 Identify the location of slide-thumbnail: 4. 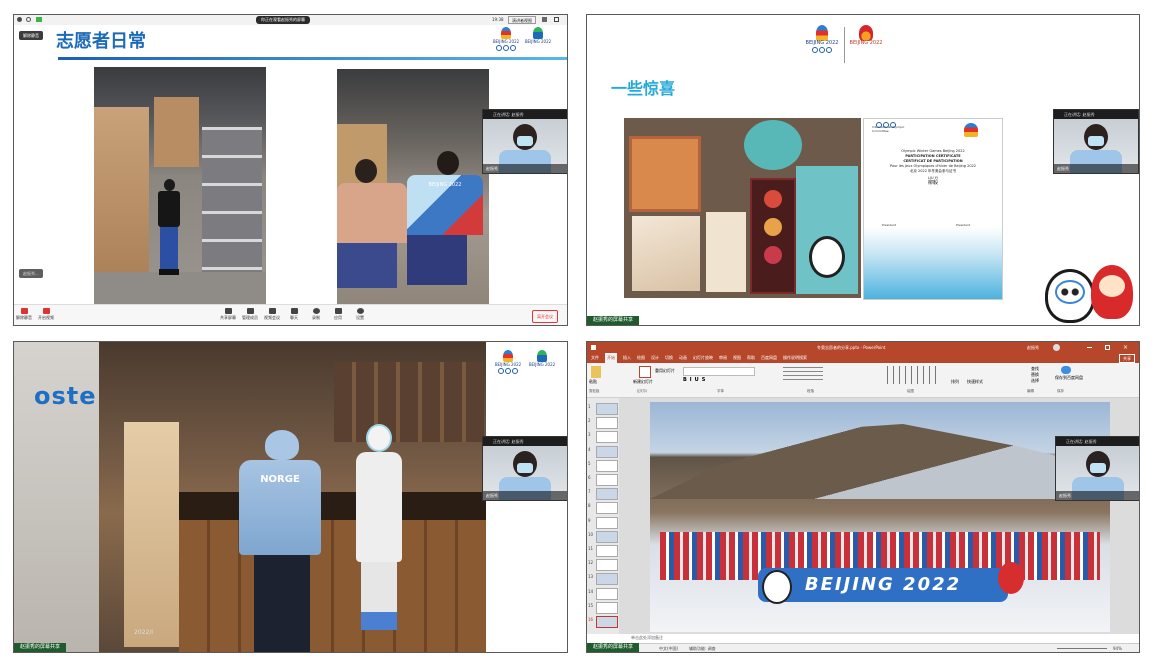
(603, 451).